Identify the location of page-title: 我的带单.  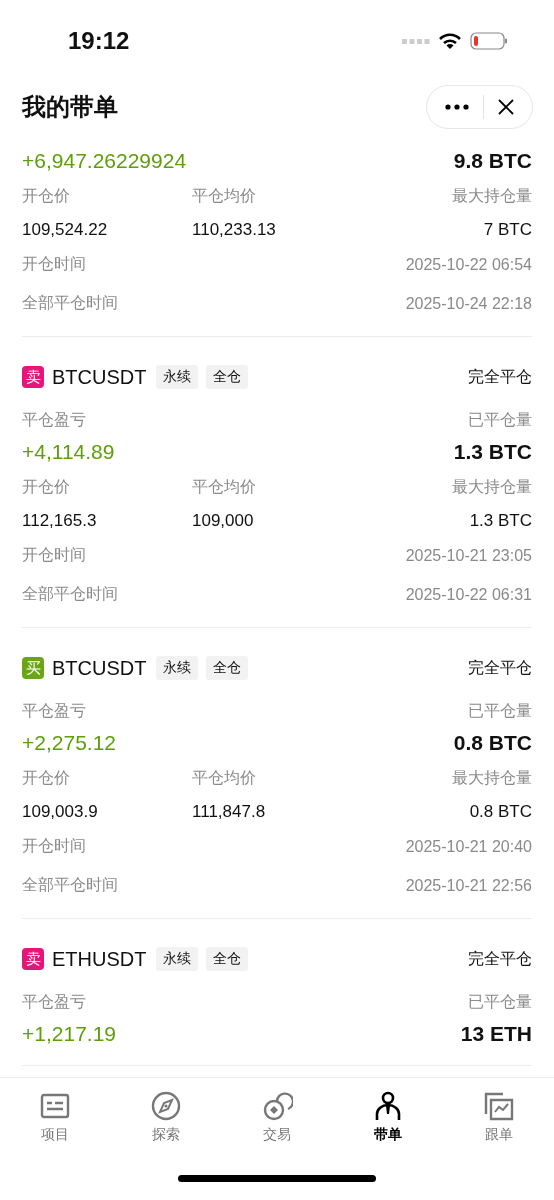
(70, 107).